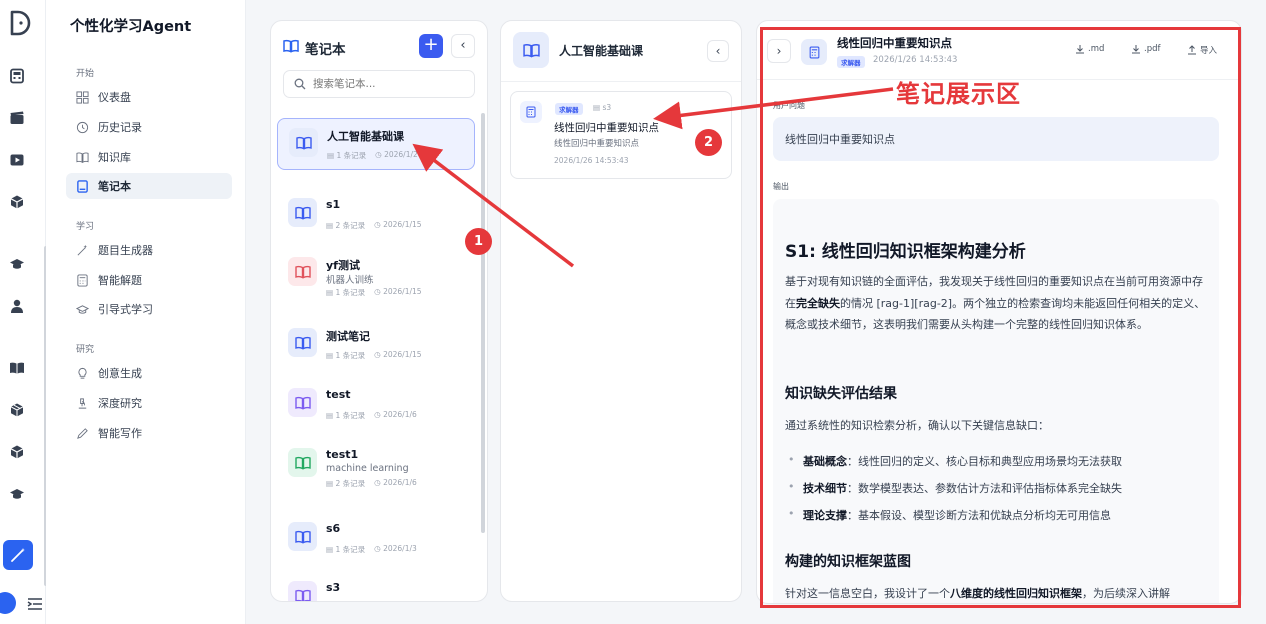 The height and width of the screenshot is (624, 1266). I want to click on record-count-text: 2 条记录, so click(350, 483).